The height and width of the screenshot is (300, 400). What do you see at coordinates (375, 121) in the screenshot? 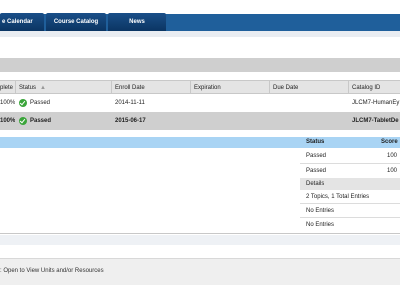
I see `row-catalog-id: JLCM7-TabletDe` at bounding box center [375, 121].